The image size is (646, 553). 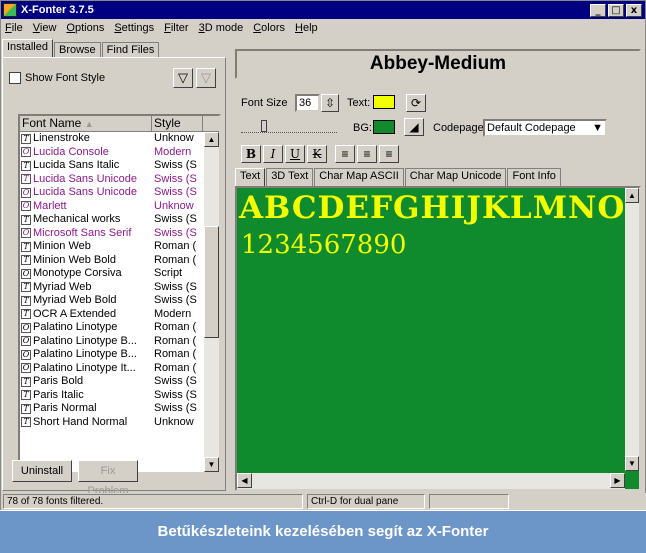 What do you see at coordinates (455, 177) in the screenshot?
I see `tab-char-map-unicode: Char Map Unicode` at bounding box center [455, 177].